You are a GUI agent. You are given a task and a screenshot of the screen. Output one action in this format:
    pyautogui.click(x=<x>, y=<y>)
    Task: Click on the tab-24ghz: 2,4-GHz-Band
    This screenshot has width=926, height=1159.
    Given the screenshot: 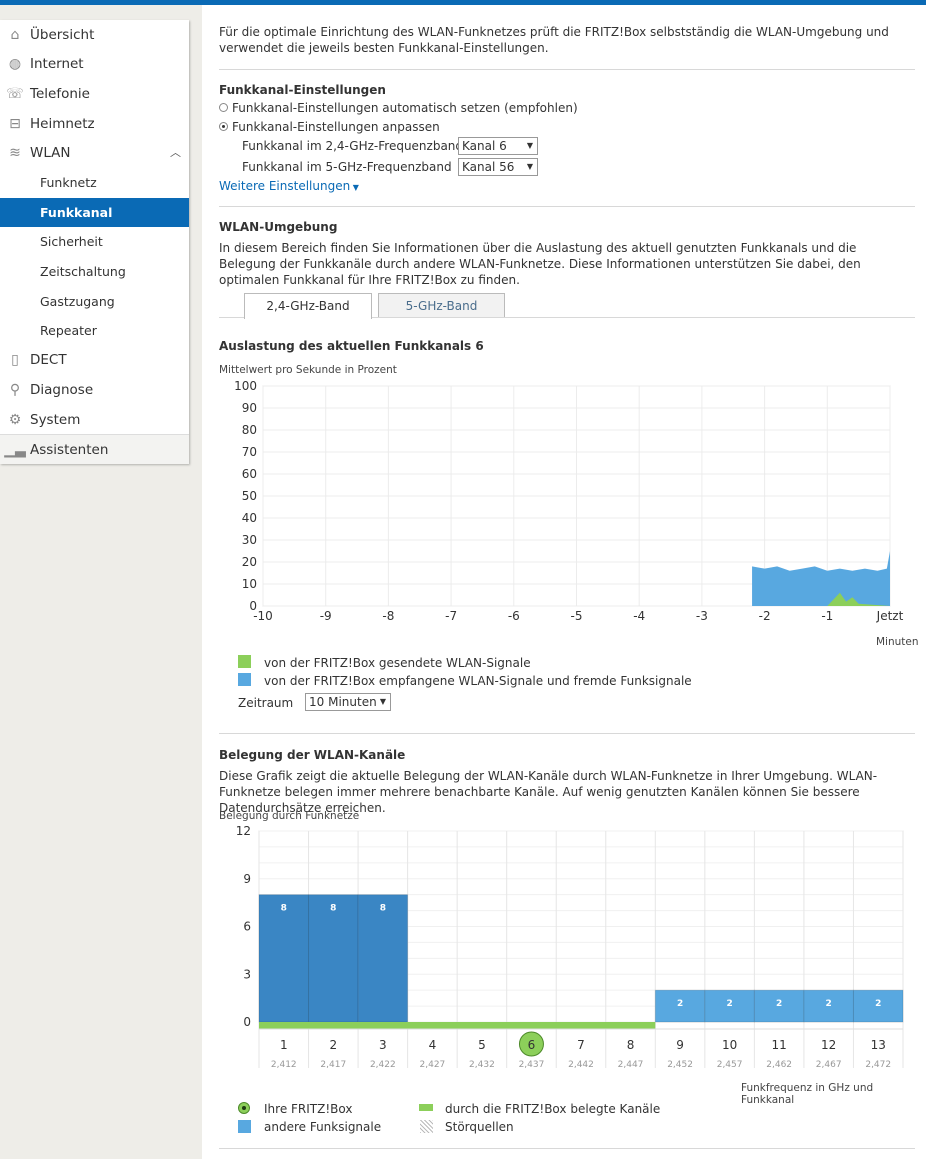 What is the action you would take?
    pyautogui.click(x=308, y=306)
    